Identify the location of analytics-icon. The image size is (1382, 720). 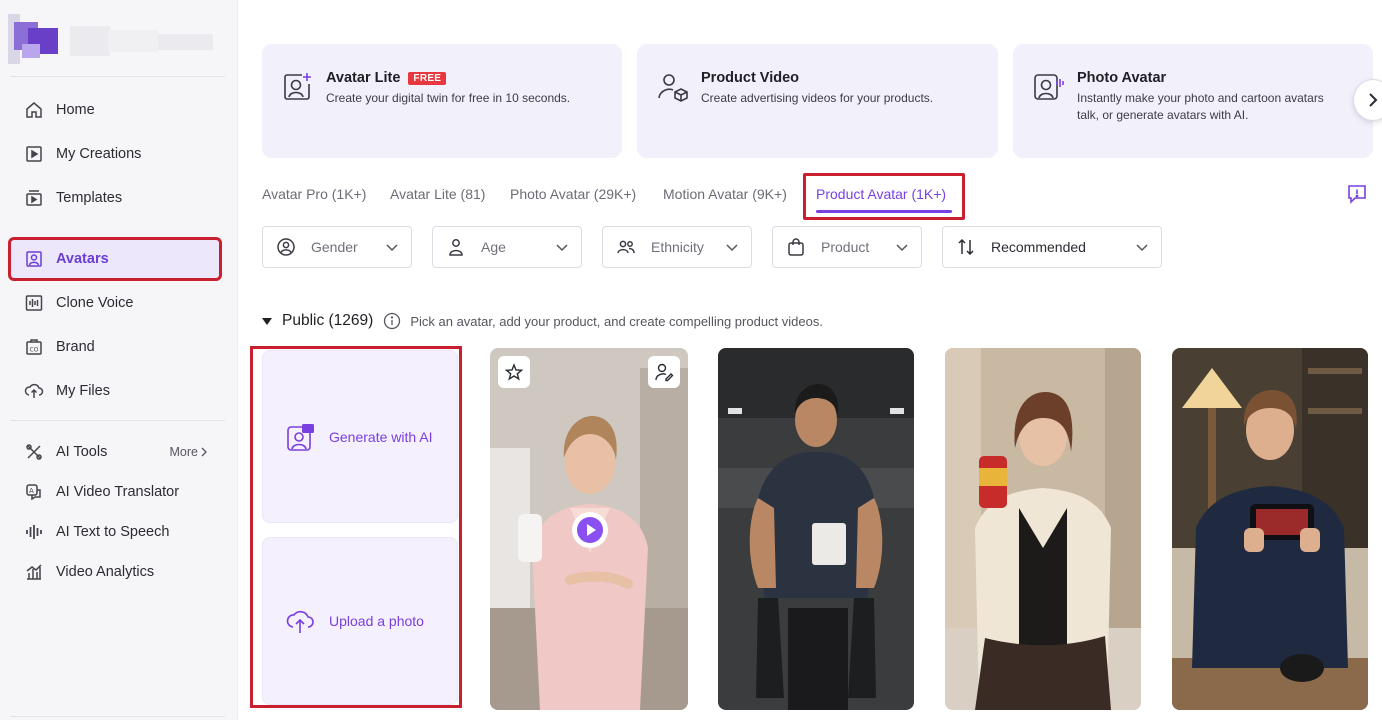
(34, 572).